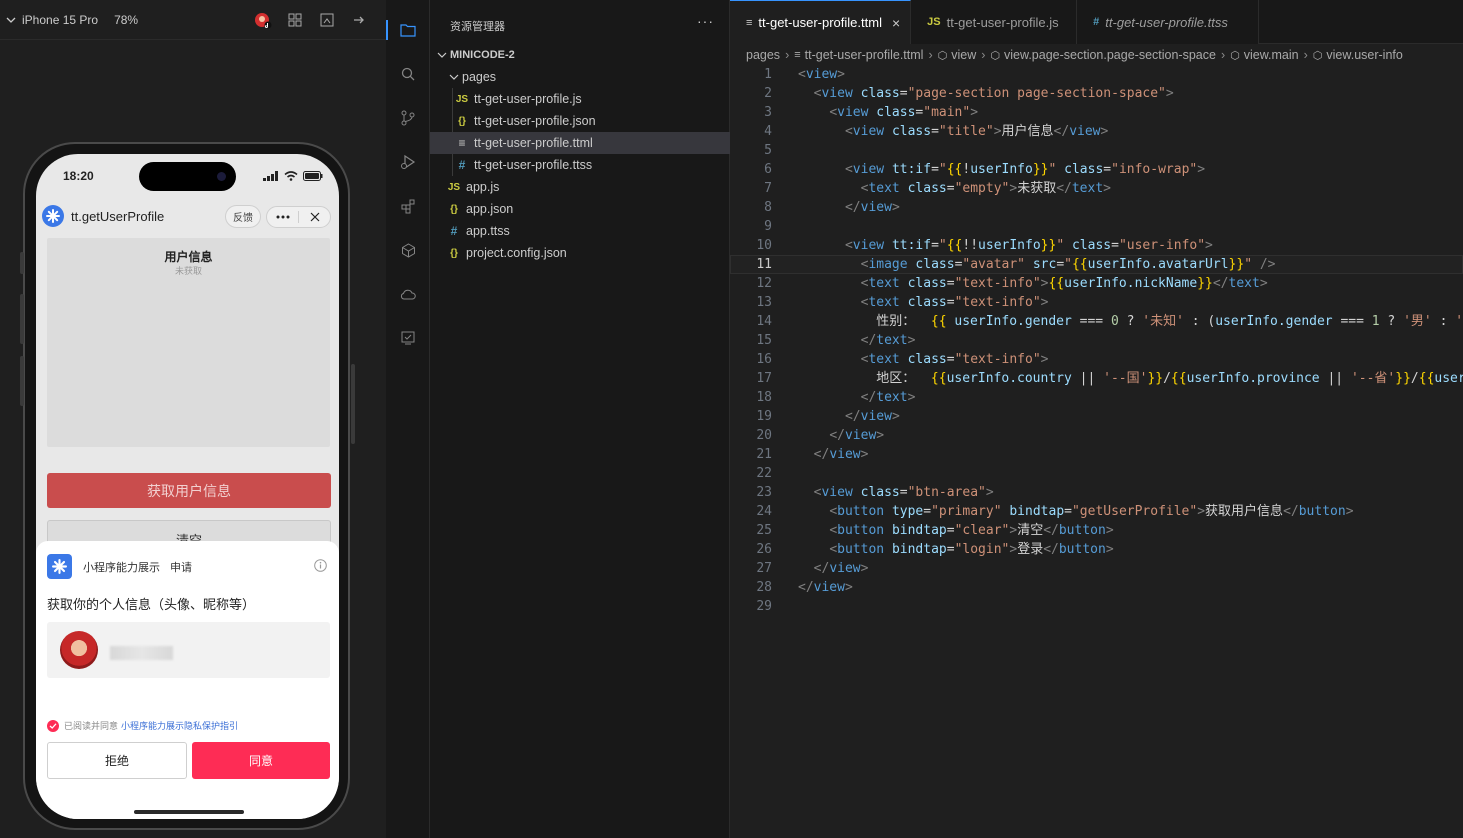 The width and height of the screenshot is (1463, 838). I want to click on user-profile-option, so click(188, 650).